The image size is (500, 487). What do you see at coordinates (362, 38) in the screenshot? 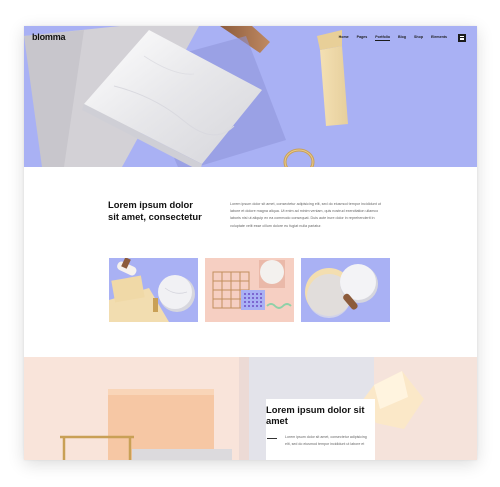
I see `nav-item-pages: Pages` at bounding box center [362, 38].